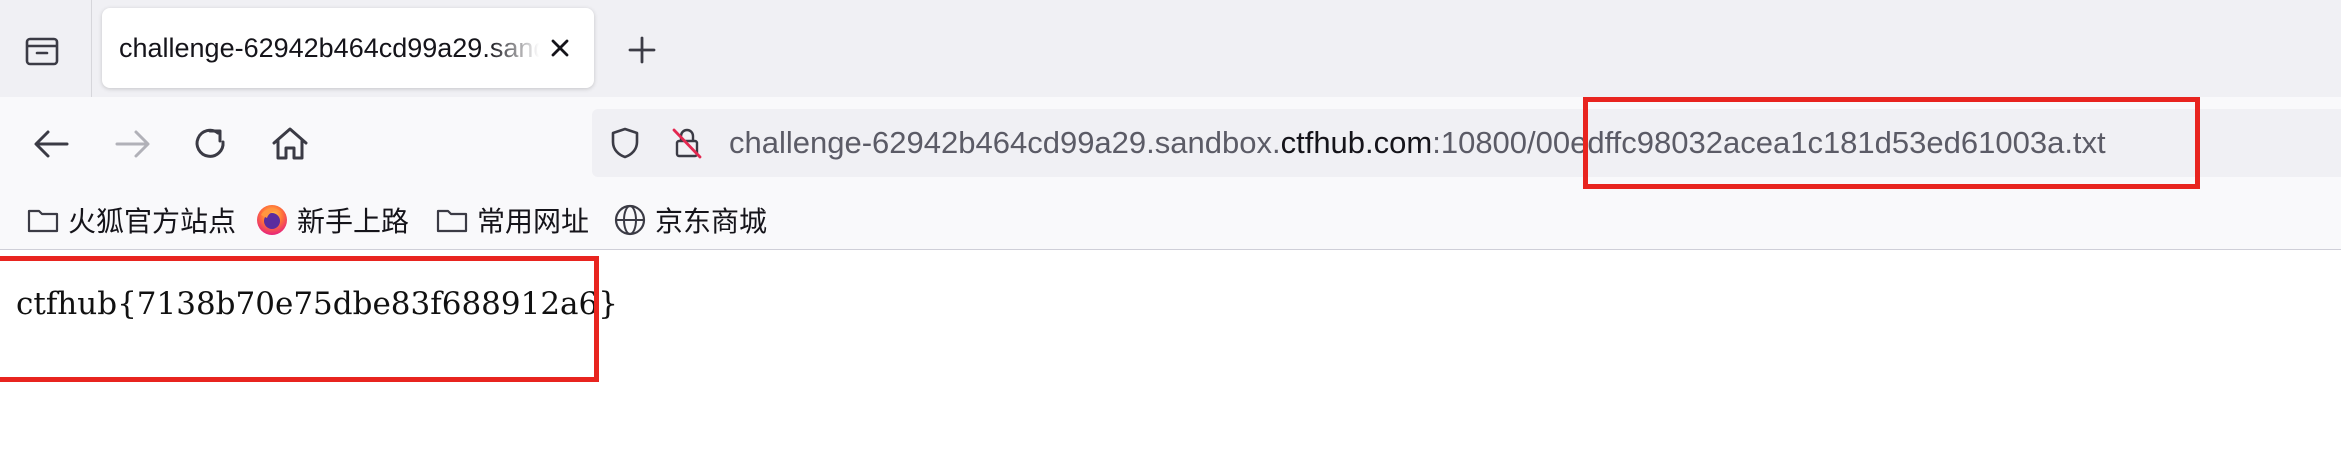  I want to click on reload-icon, so click(210, 143).